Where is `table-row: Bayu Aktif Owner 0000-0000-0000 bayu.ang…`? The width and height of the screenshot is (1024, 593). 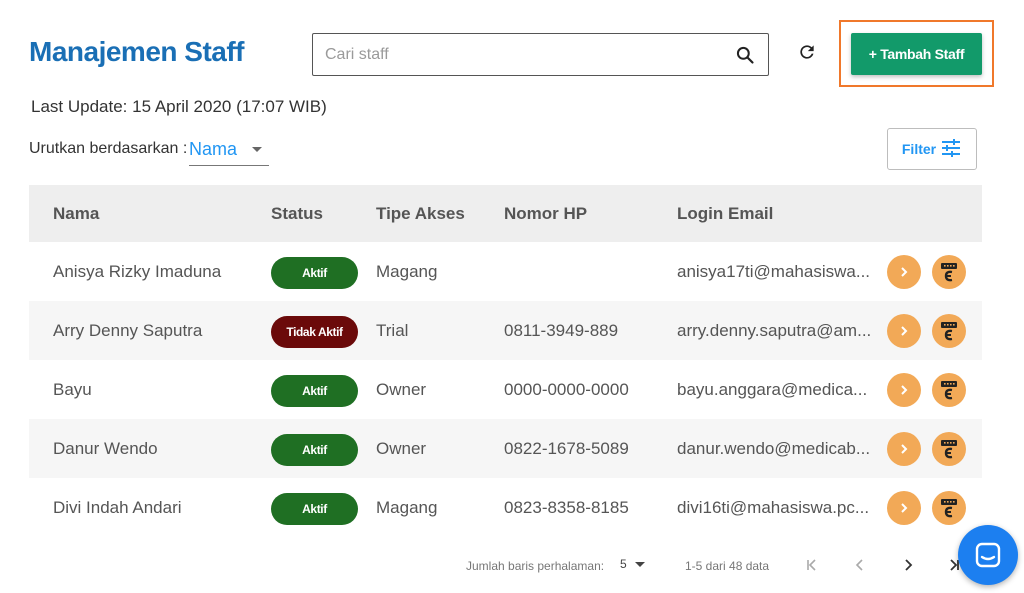 table-row: Bayu Aktif Owner 0000-0000-0000 bayu.ang… is located at coordinates (505, 389).